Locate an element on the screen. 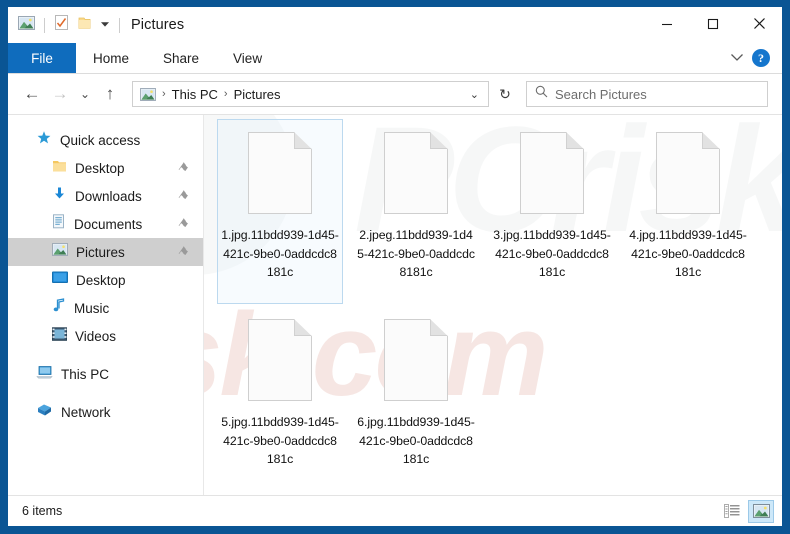 The image size is (790, 534). sidebar-item-pictures: Pictures ⚑ is located at coordinates (105, 252).